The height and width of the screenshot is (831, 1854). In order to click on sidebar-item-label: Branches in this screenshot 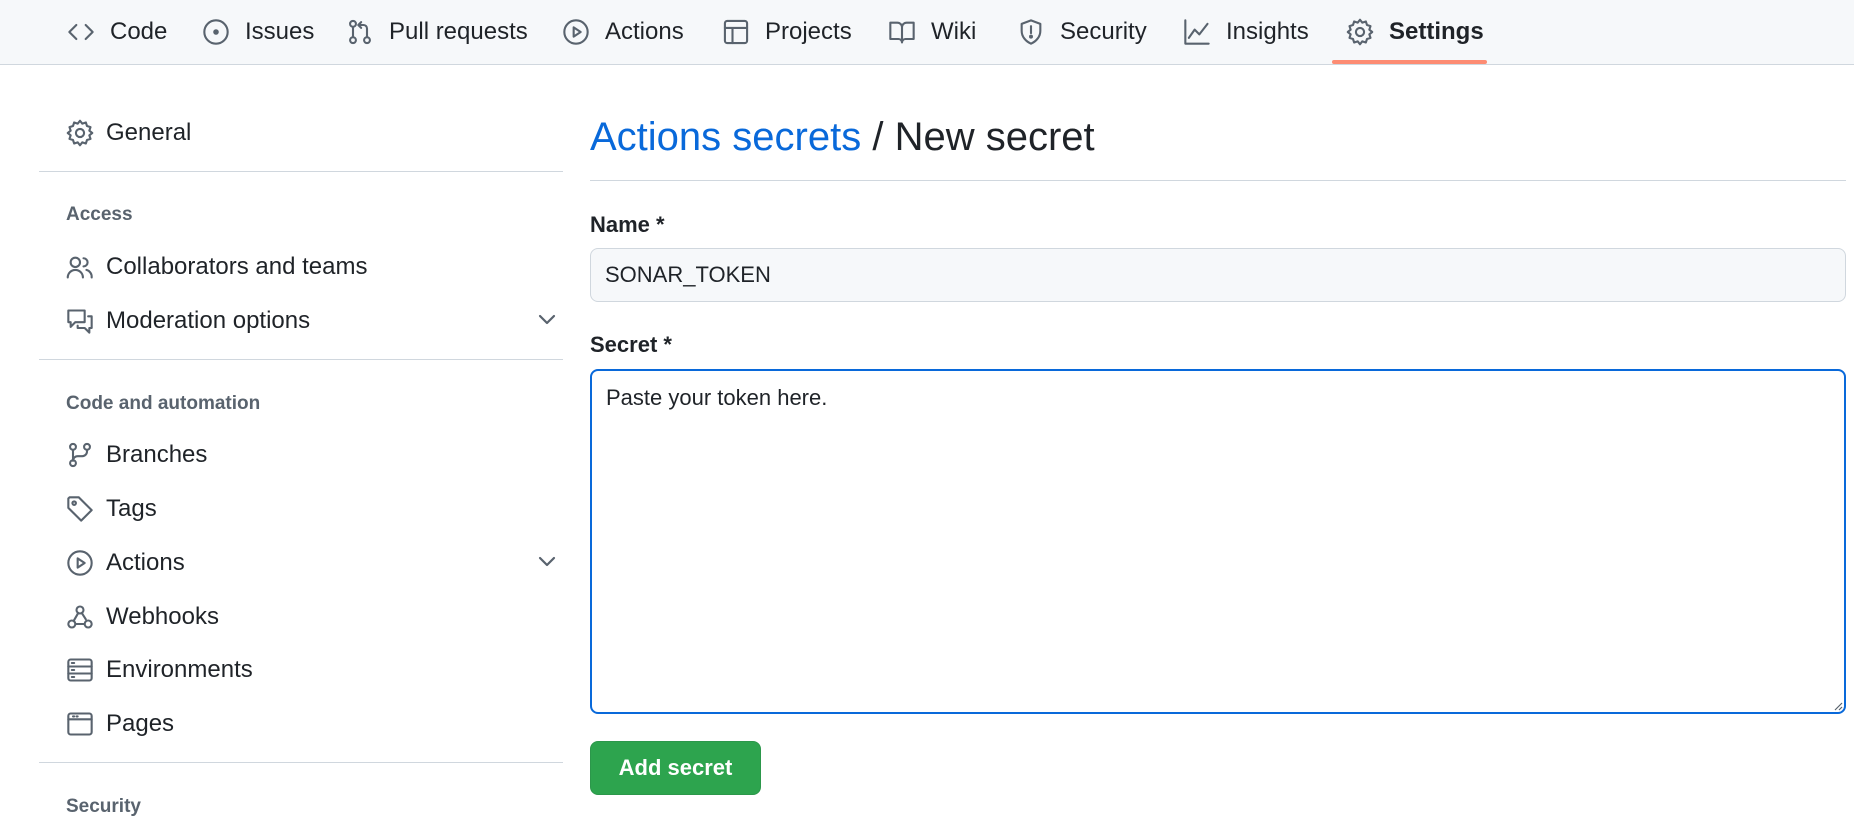, I will do `click(157, 454)`.